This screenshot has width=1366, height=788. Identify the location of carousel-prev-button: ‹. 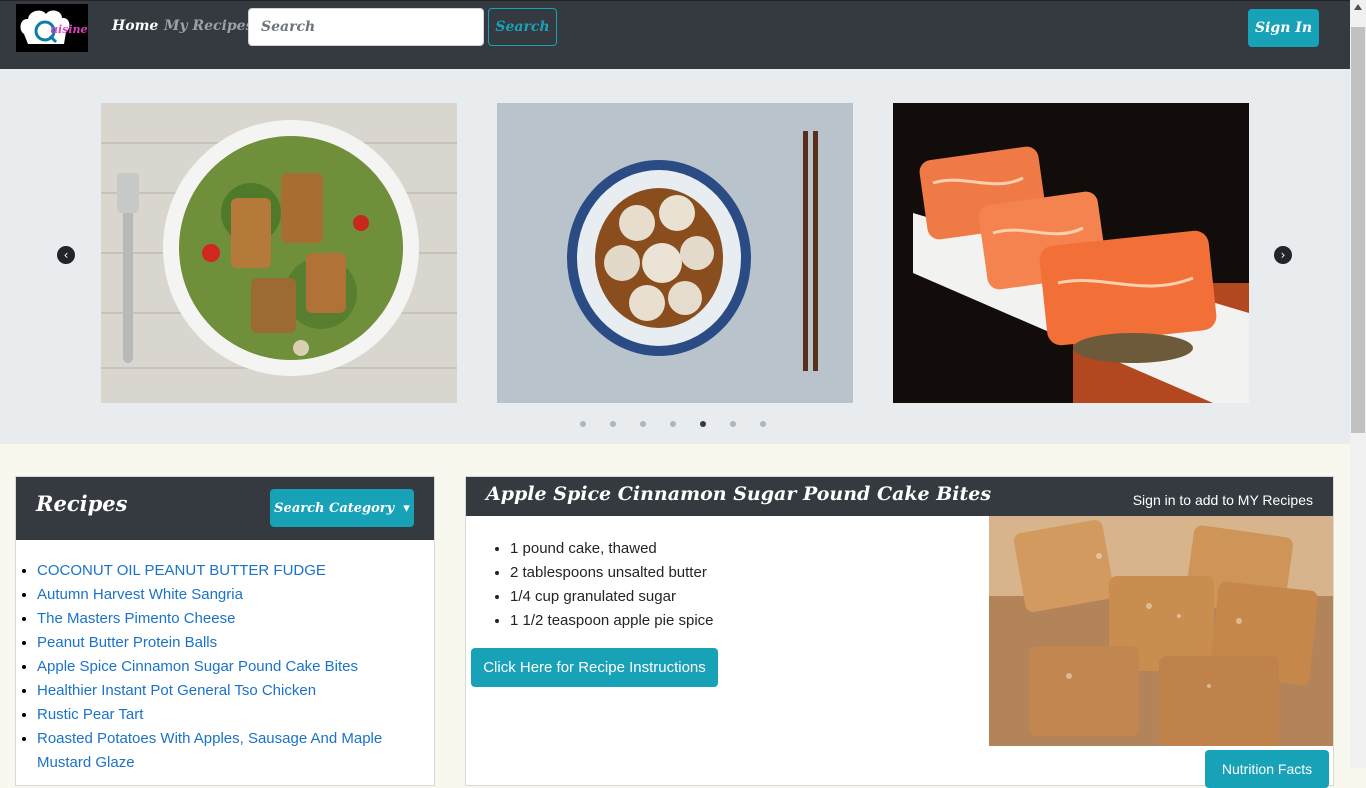
(66, 255).